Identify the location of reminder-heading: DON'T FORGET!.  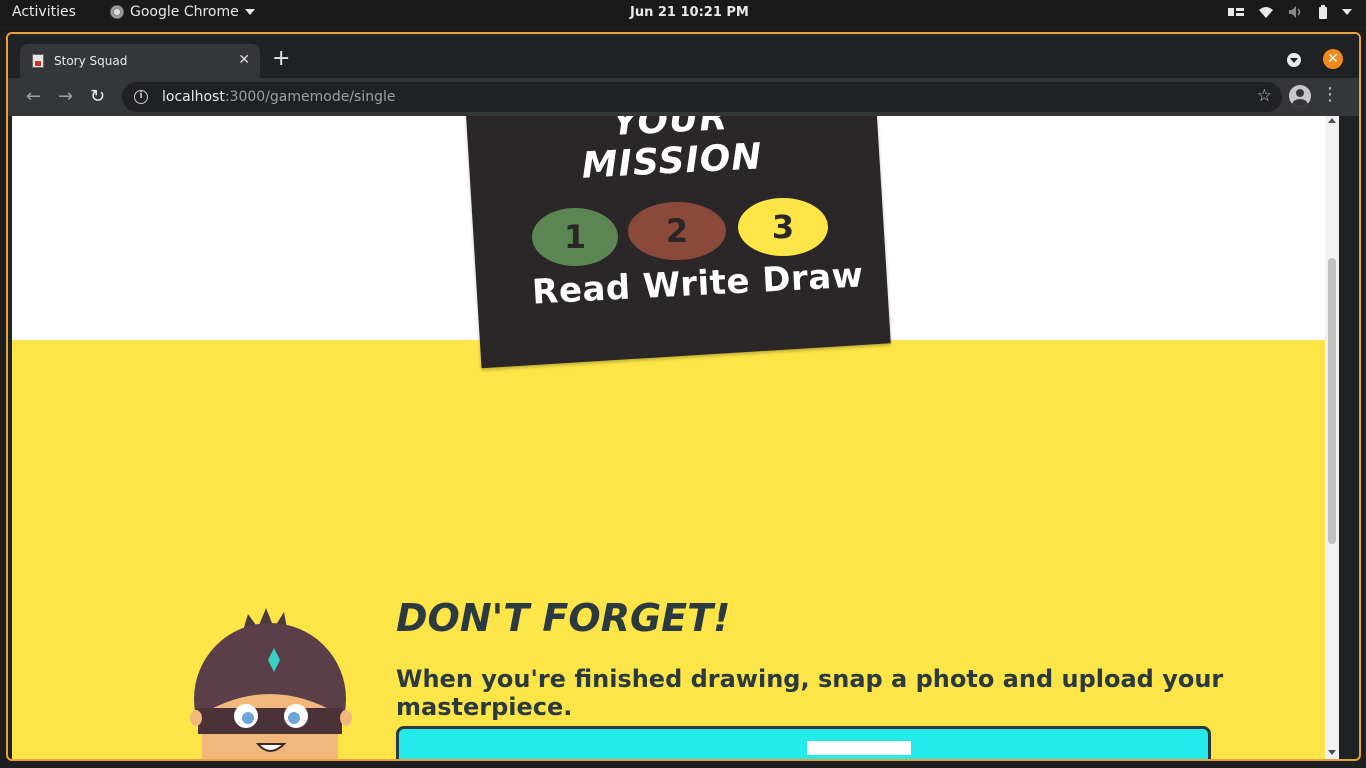
(563, 618).